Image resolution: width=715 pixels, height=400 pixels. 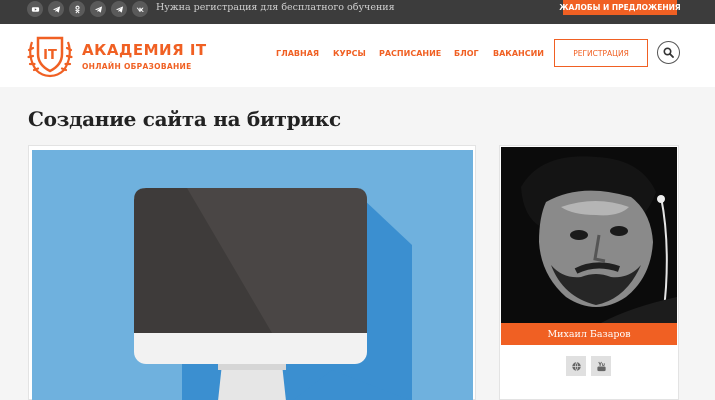 What do you see at coordinates (601, 53) in the screenshot?
I see `register-button: РЕГИСТРАЦИЯ` at bounding box center [601, 53].